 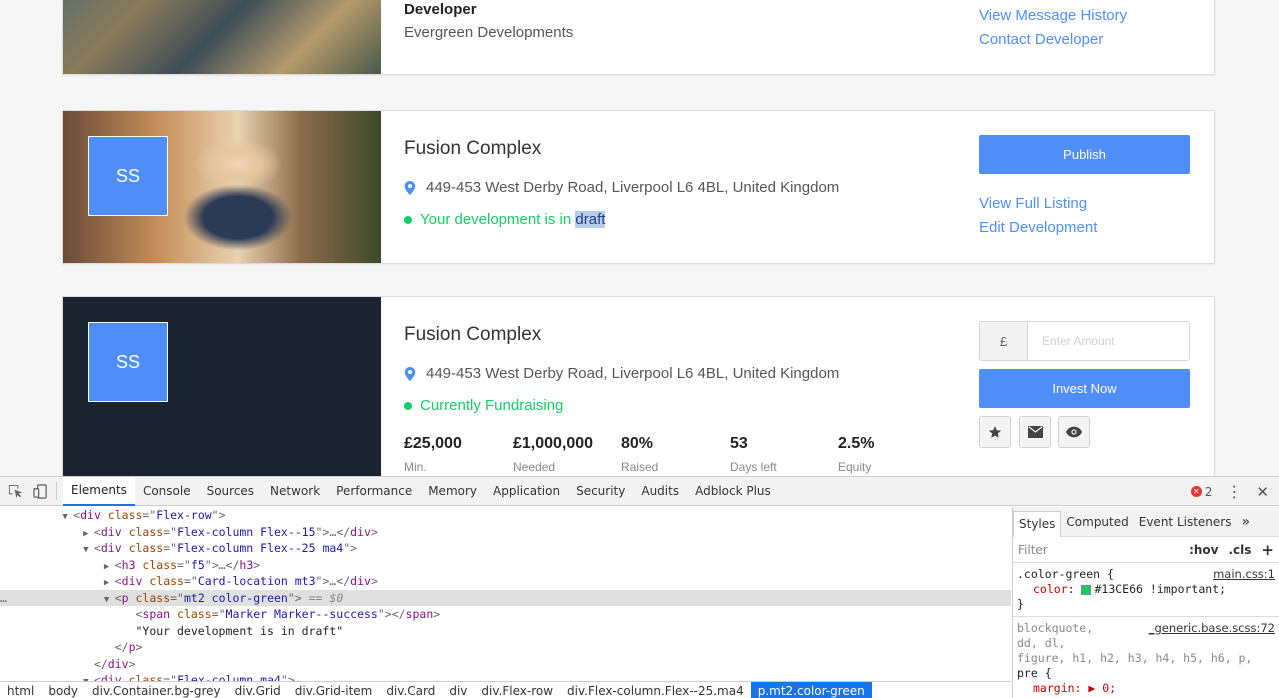 What do you see at coordinates (440, 9) in the screenshot?
I see `developer-label: Developer` at bounding box center [440, 9].